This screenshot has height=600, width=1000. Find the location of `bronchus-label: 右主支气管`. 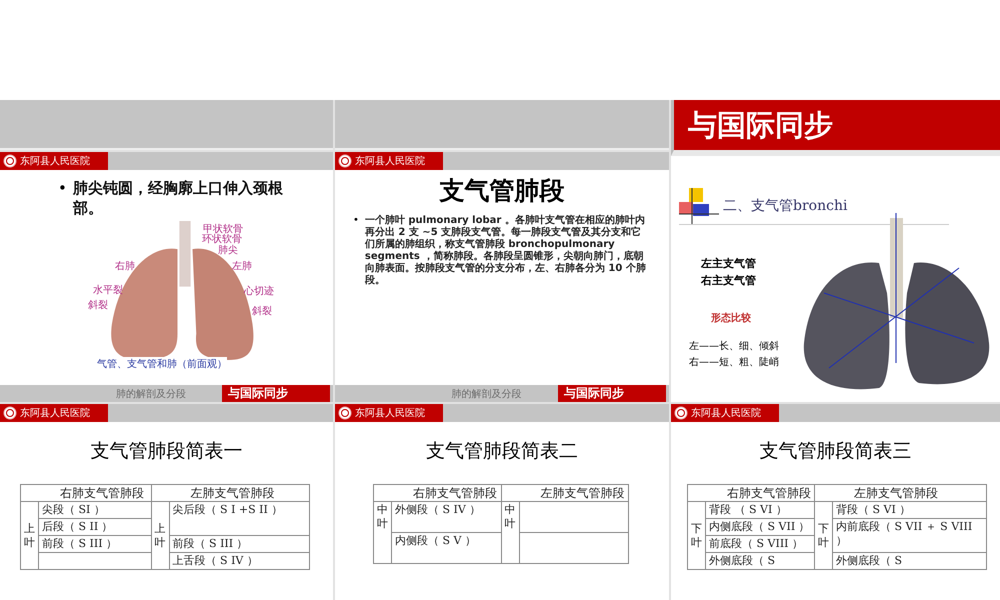

bronchus-label: 右主支气管 is located at coordinates (729, 281).